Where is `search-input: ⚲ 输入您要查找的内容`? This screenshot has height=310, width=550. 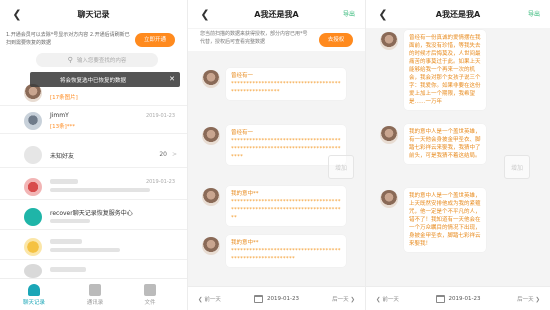 search-input: ⚲ 输入您要查找的内容 is located at coordinates (97, 60).